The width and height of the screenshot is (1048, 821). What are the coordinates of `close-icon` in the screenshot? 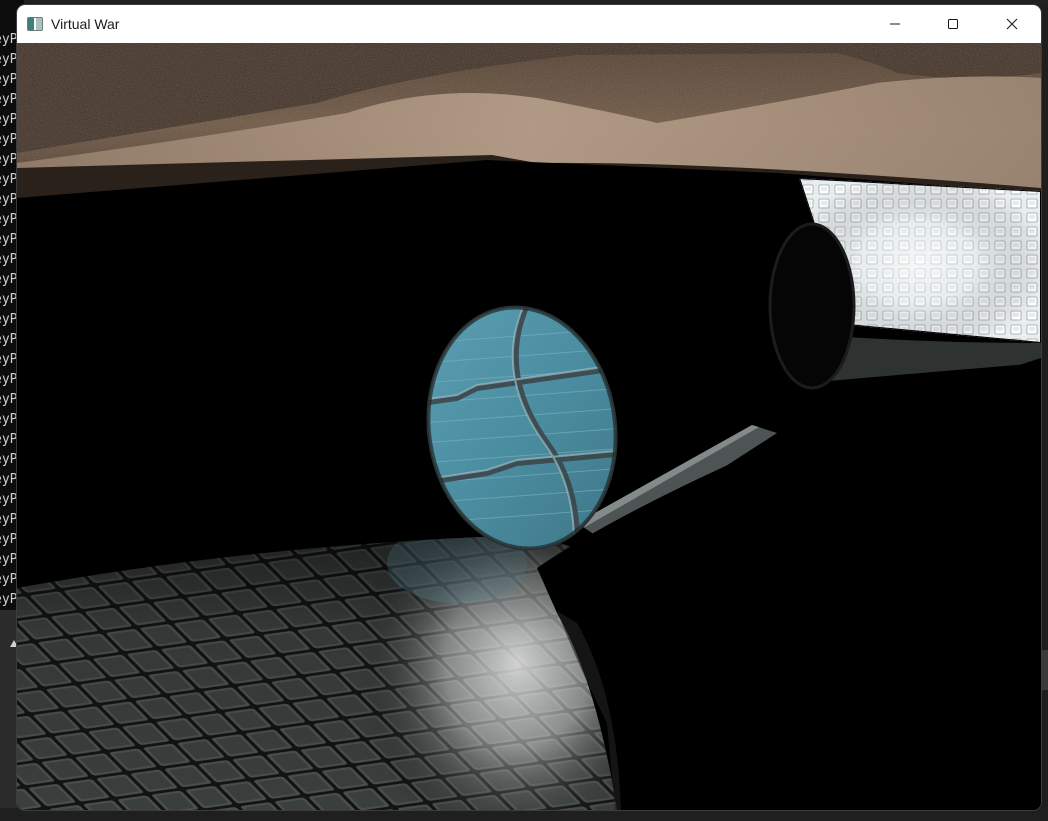 It's located at (1012, 24).